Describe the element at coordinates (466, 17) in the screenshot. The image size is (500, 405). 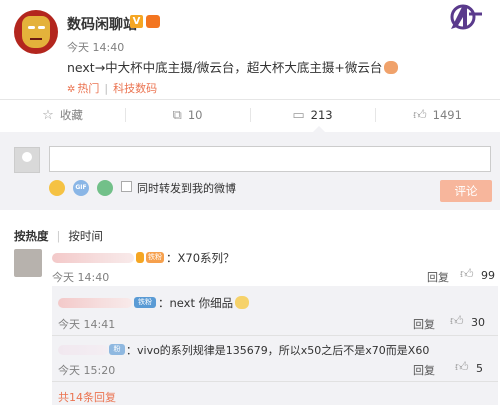
I see `avengers-logo` at that location.